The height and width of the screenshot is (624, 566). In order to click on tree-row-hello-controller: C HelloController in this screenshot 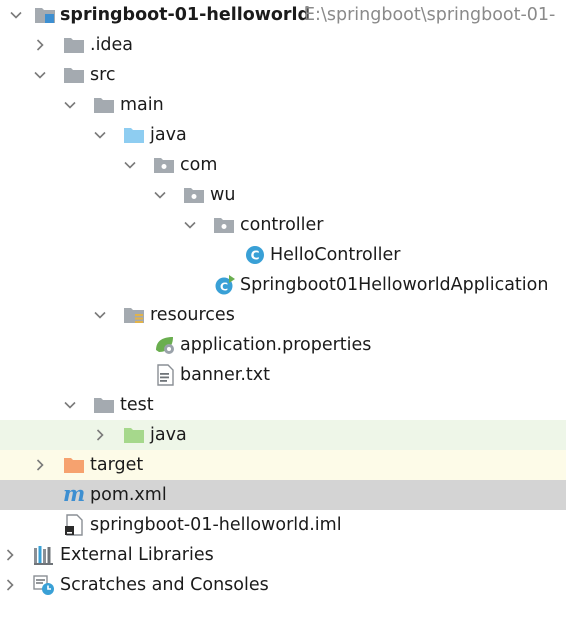, I will do `click(283, 255)`.